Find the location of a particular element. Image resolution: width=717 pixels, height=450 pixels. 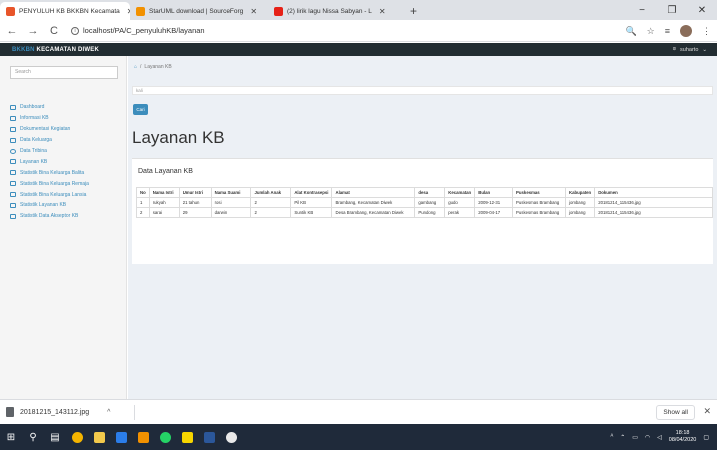

user-menu: ⍝ suharto ⌄ is located at coordinates (690, 49).